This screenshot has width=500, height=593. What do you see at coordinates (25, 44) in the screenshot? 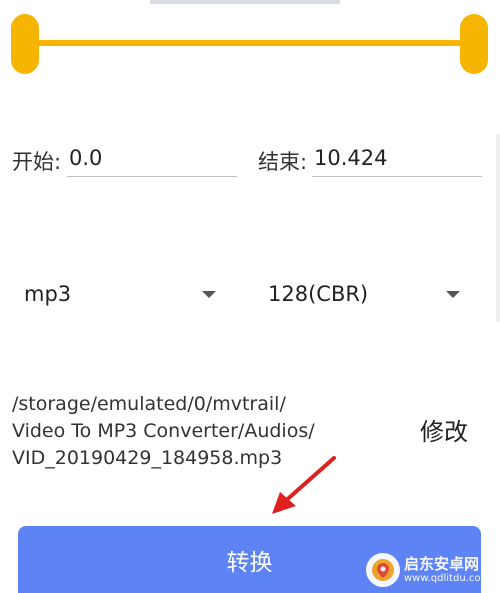
I see `slider-start-handle` at bounding box center [25, 44].